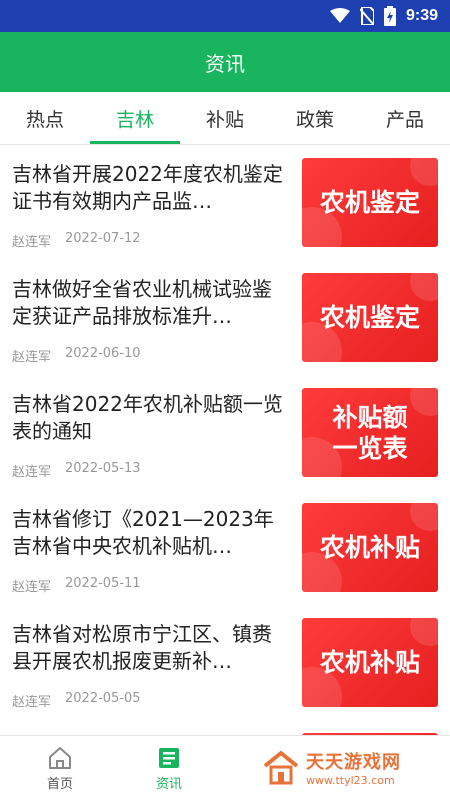  I want to click on tab-jilin: 吉林, so click(135, 118).